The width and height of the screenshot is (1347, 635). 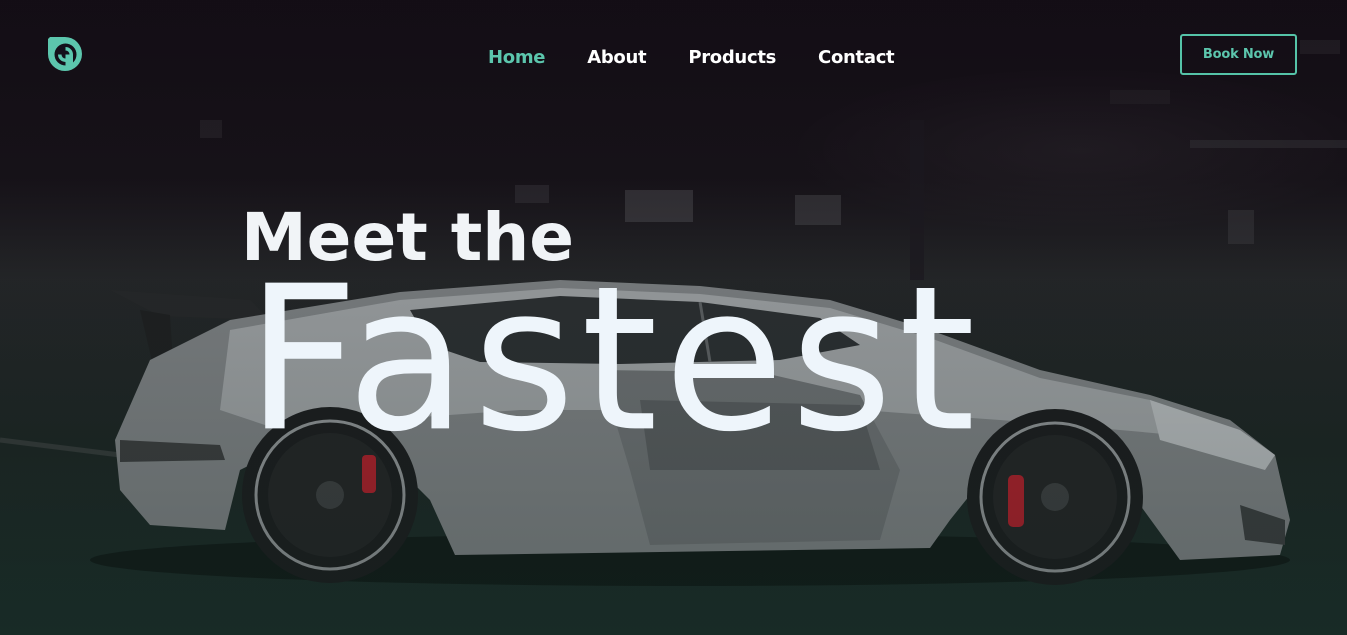 I want to click on nav-products-link: Products, so click(x=732, y=57).